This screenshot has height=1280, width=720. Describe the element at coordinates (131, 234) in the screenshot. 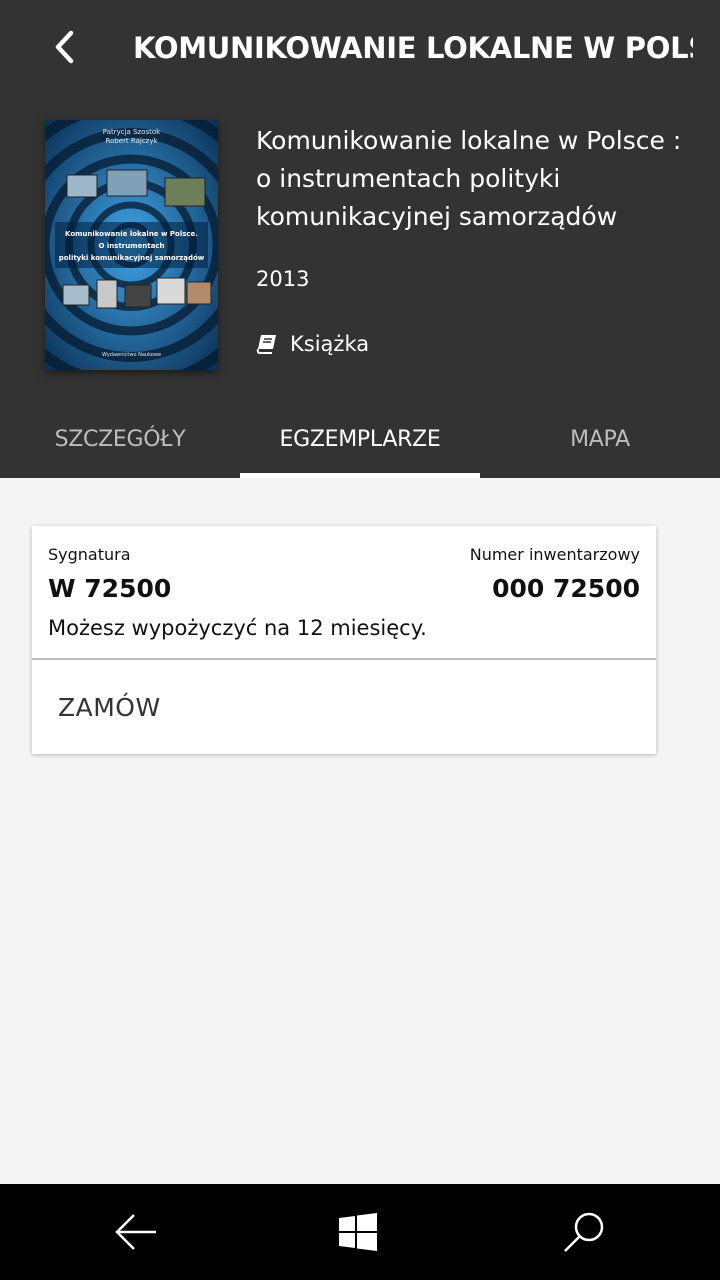

I see `cover-title-1: Komunikowanie lokalne w Polsce.` at that location.